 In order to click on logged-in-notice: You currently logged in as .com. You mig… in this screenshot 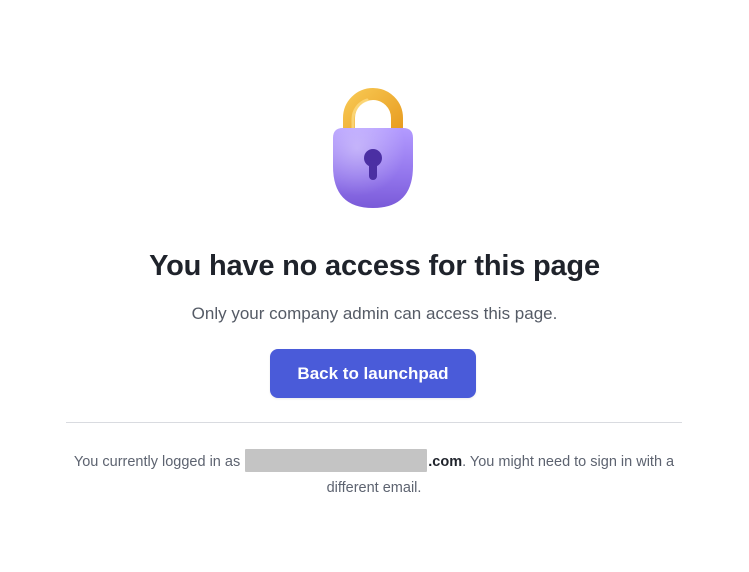, I will do `click(374, 475)`.